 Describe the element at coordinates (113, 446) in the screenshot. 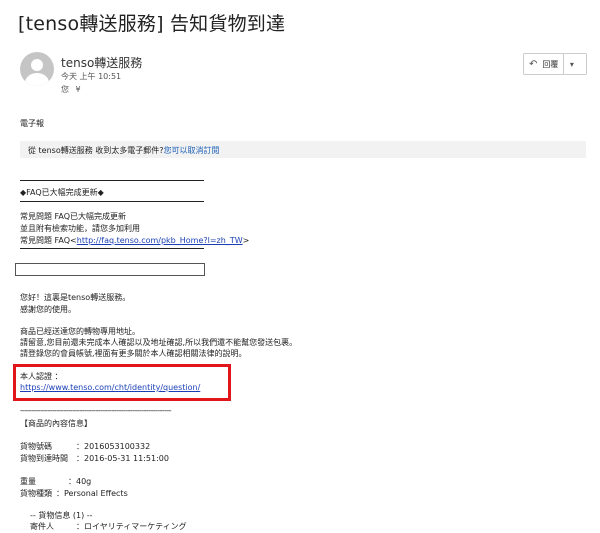

I see `cargo-number-value: ：2016053100332` at that location.